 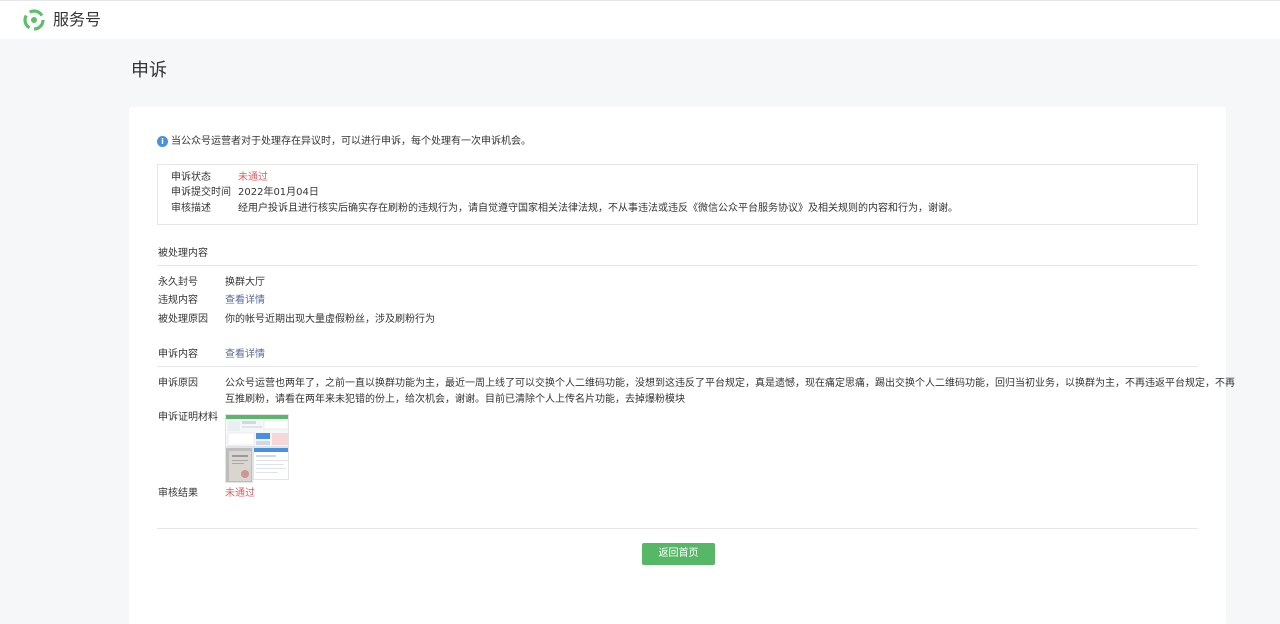 What do you see at coordinates (278, 192) in the screenshot?
I see `submit-time-value: 2022年01月04日` at bounding box center [278, 192].